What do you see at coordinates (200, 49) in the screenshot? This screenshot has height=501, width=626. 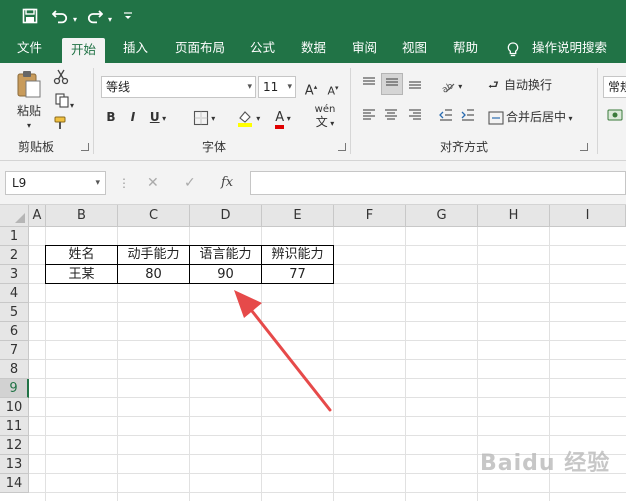 I see `tab-page-layout: 页面布局` at bounding box center [200, 49].